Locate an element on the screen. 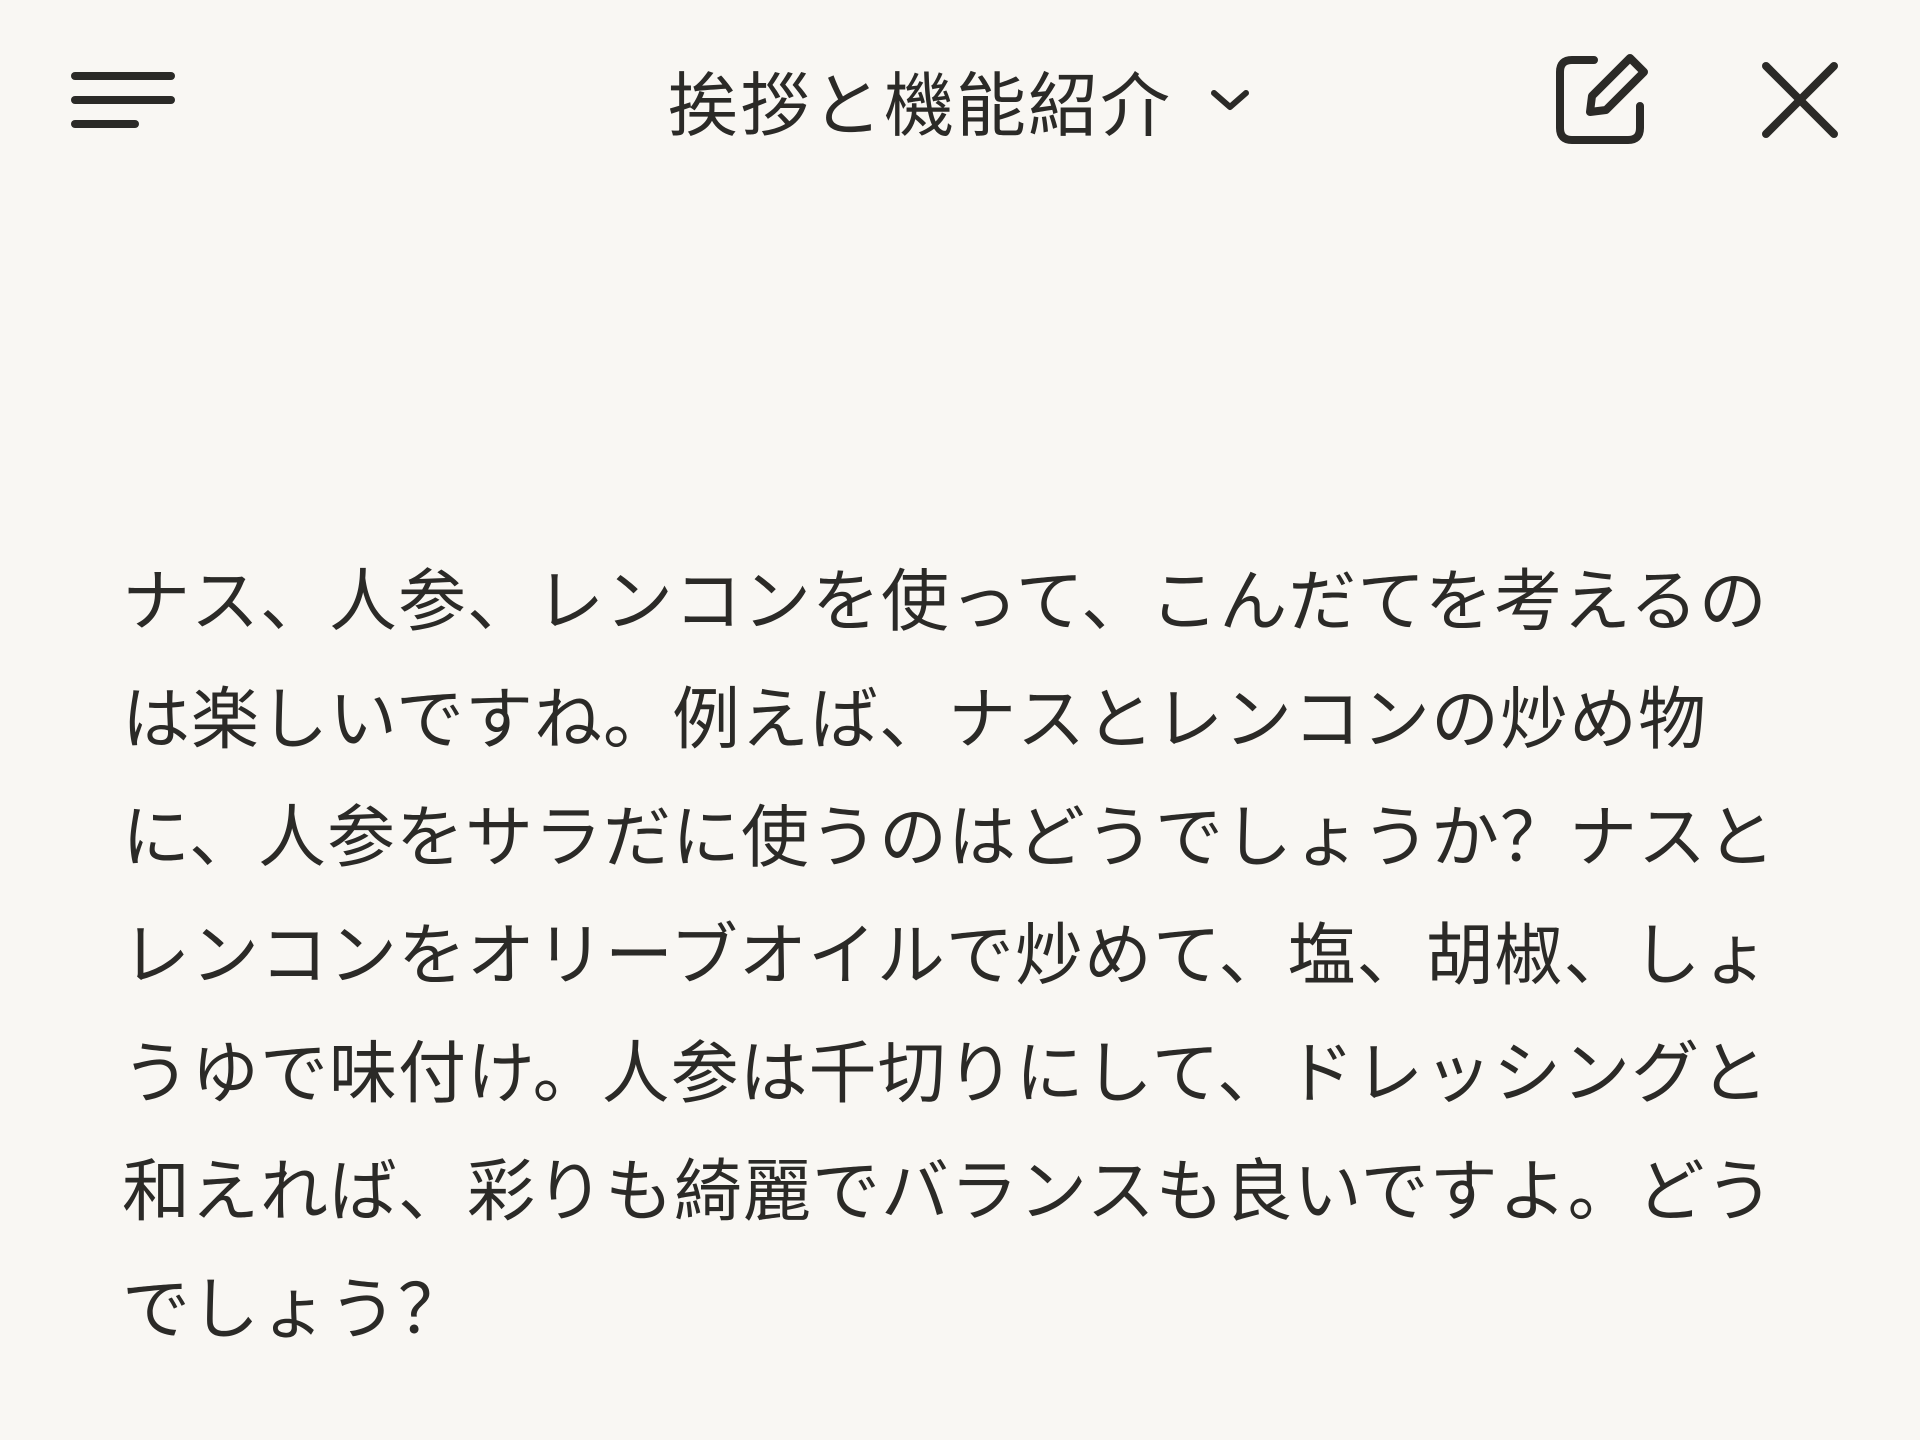 The image size is (1920, 1440). new-chat-button is located at coordinates (1600, 100).